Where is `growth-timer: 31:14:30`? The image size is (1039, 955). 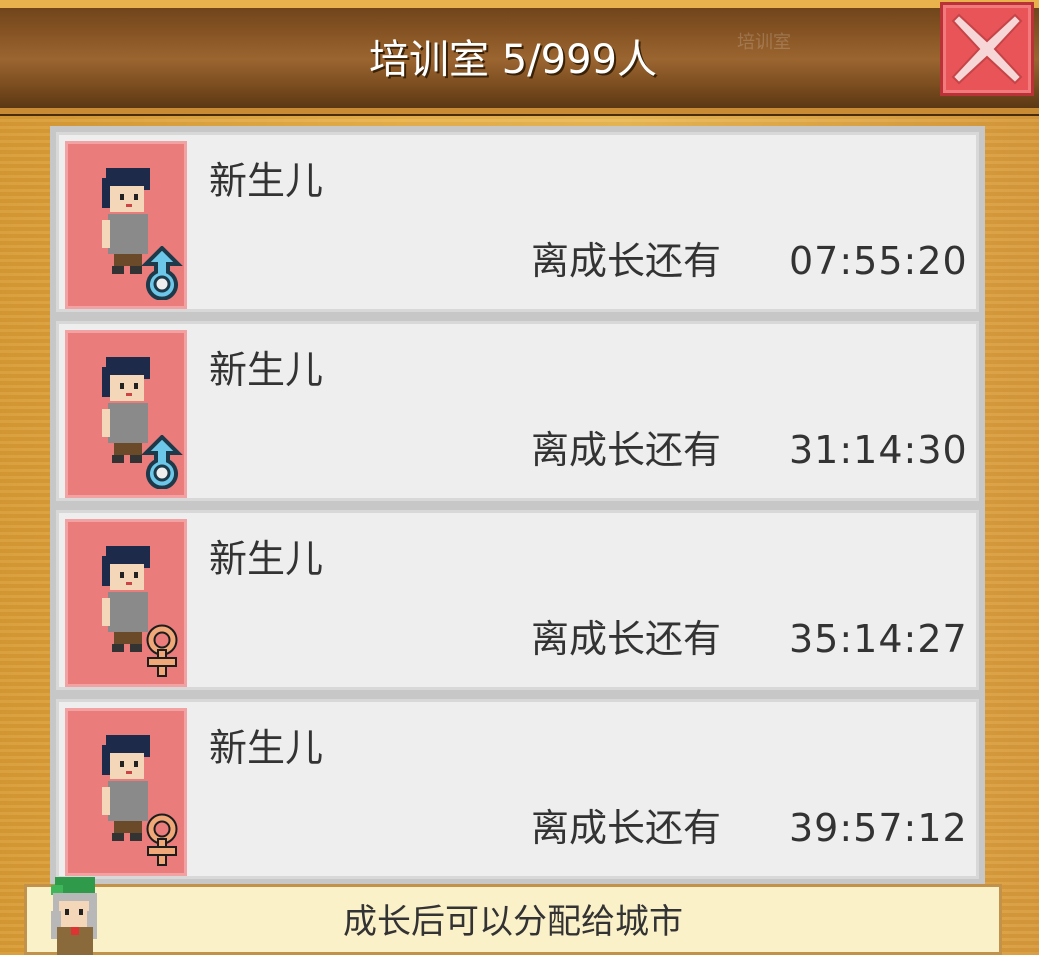 growth-timer: 31:14:30 is located at coordinates (878, 450).